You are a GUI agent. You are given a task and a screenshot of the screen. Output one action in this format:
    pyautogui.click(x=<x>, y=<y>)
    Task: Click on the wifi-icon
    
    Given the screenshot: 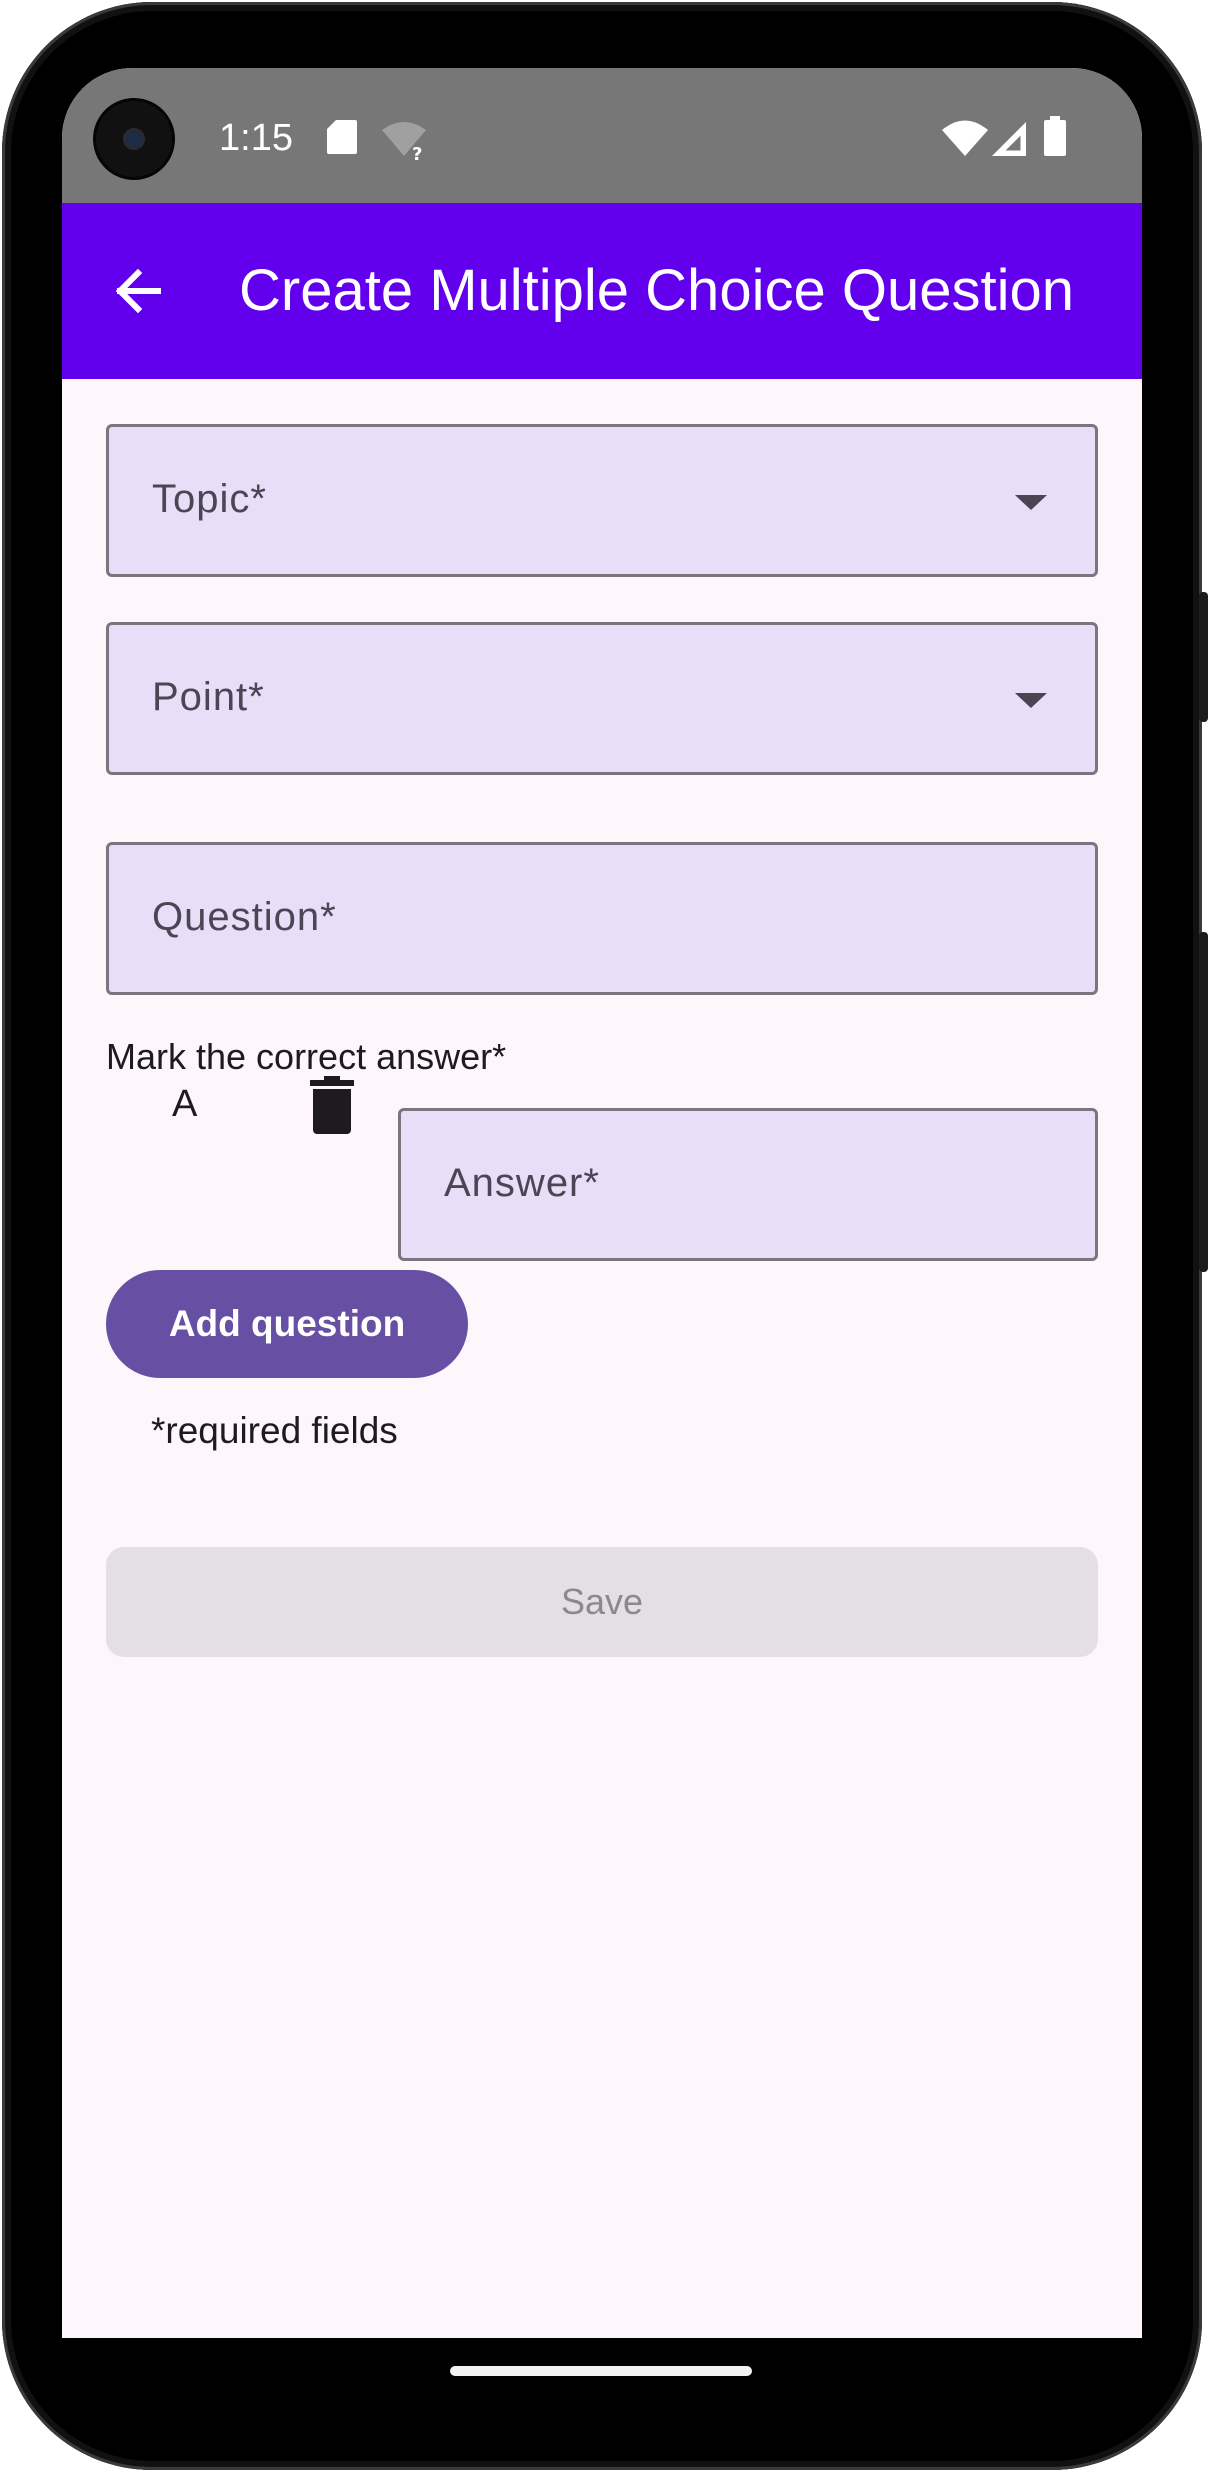 What is the action you would take?
    pyautogui.click(x=965, y=138)
    